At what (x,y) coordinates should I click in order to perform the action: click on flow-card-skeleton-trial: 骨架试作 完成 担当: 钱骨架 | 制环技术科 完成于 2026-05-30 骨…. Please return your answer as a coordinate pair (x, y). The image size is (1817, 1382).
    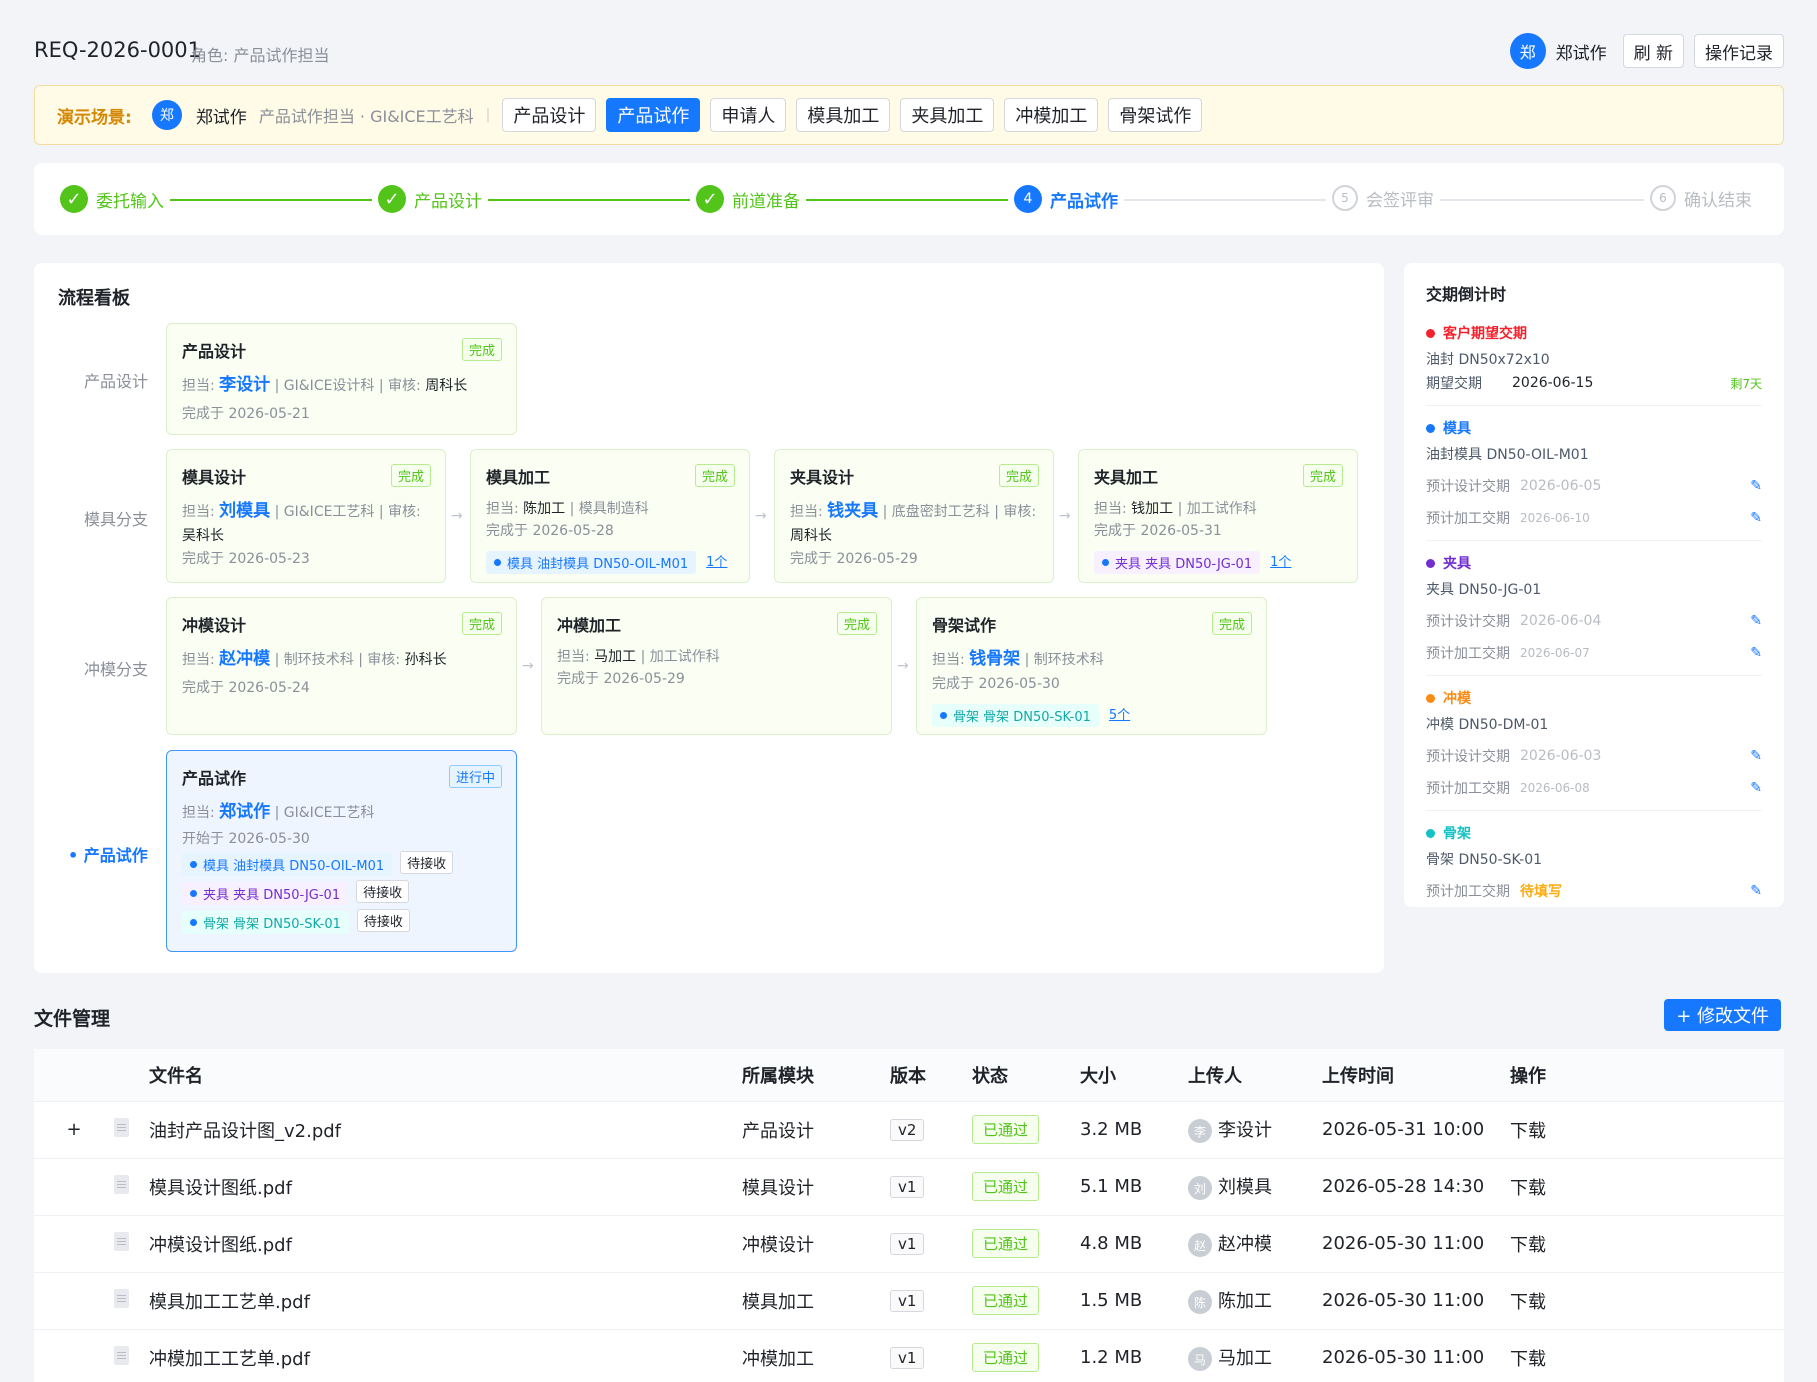
    Looking at the image, I should click on (1091, 666).